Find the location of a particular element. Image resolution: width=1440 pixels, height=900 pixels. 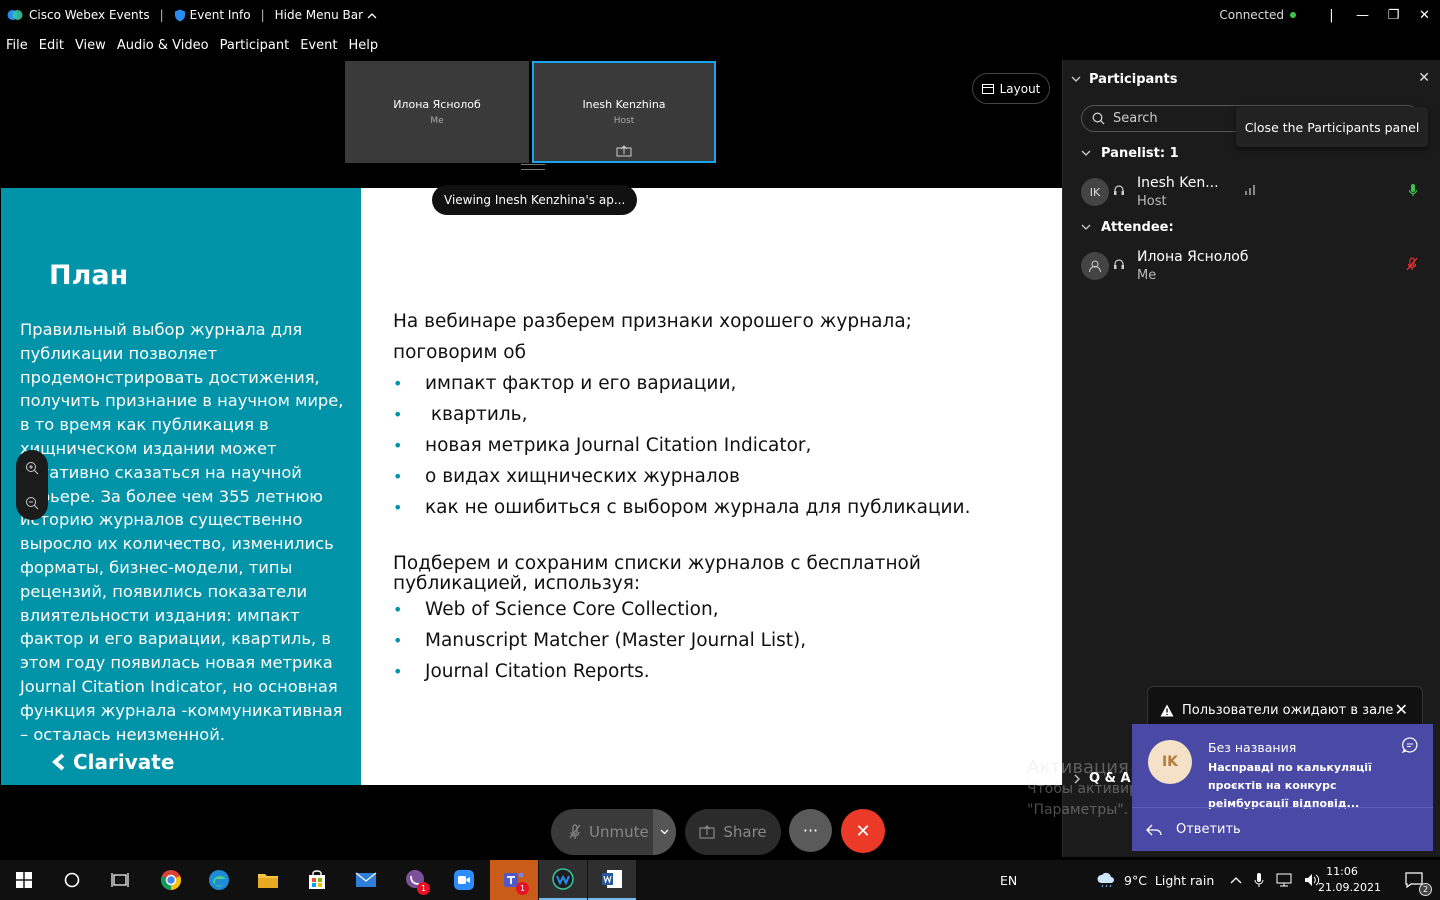

shield-icon is located at coordinates (179, 15).